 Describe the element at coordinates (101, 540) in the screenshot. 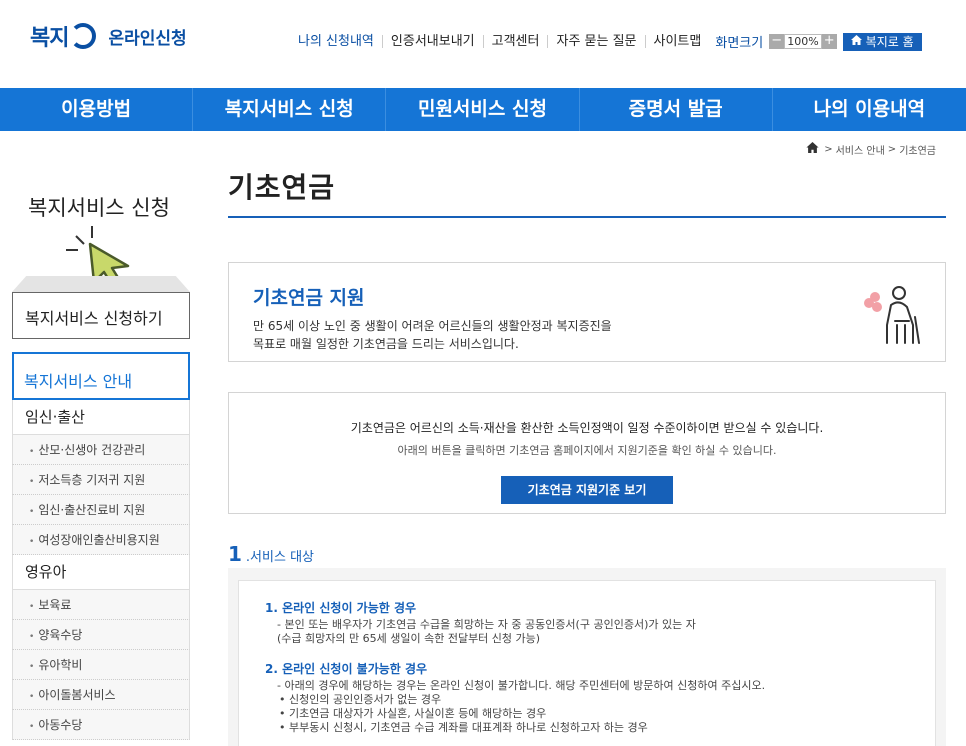

I see `sidebar-item: 여성장애인출산비용지원` at that location.